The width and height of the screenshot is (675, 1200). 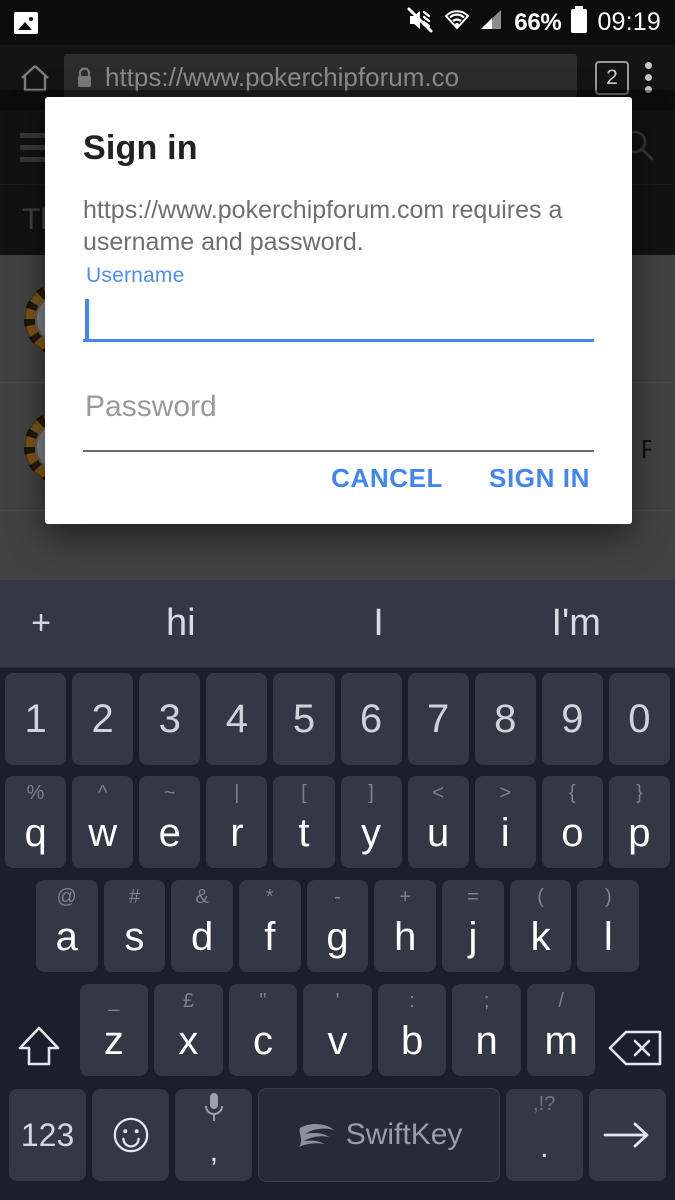 What do you see at coordinates (270, 937) in the screenshot?
I see `key-f-label: f` at bounding box center [270, 937].